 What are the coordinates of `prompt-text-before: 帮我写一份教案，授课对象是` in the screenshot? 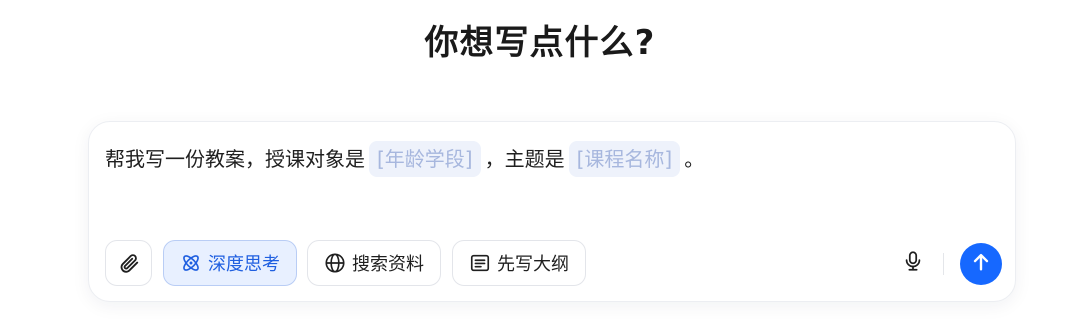 It's located at (235, 159).